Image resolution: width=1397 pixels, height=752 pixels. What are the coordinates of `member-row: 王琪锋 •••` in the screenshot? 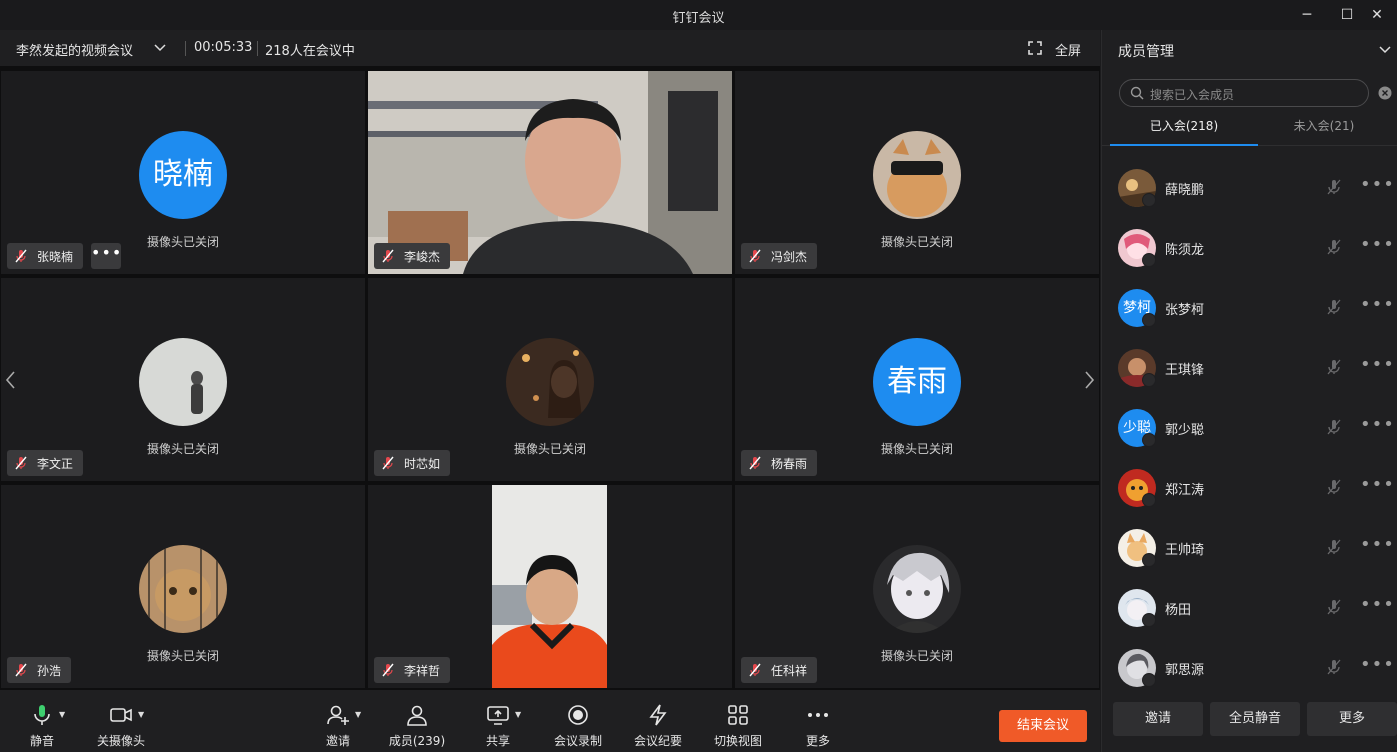 It's located at (1249, 366).